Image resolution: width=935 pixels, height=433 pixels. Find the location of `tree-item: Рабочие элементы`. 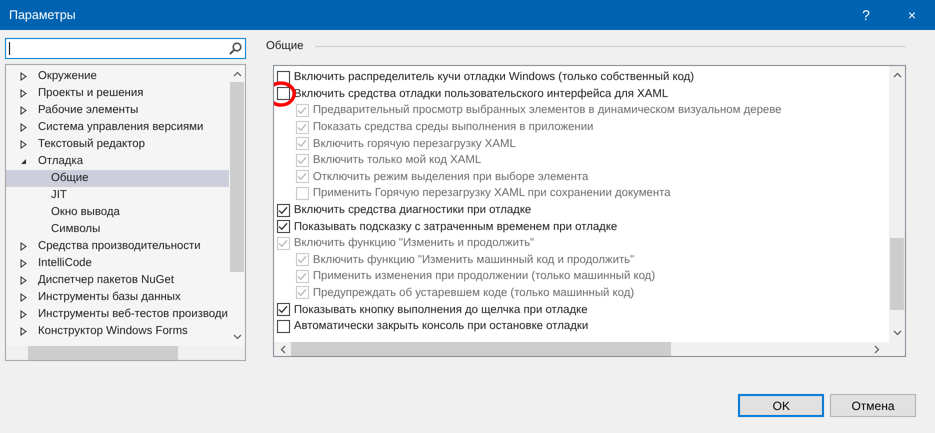

tree-item: Рабочие элементы is located at coordinates (118, 110).